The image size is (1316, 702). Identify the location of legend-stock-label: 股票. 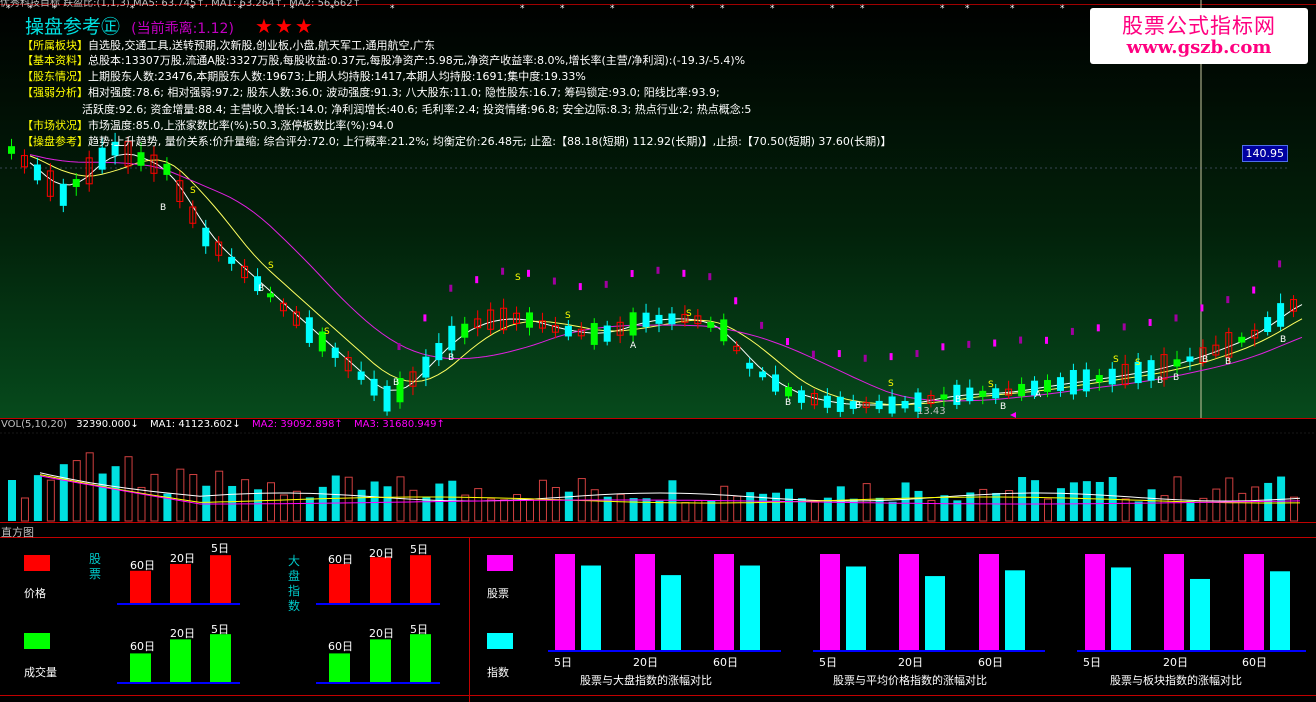
(498, 593).